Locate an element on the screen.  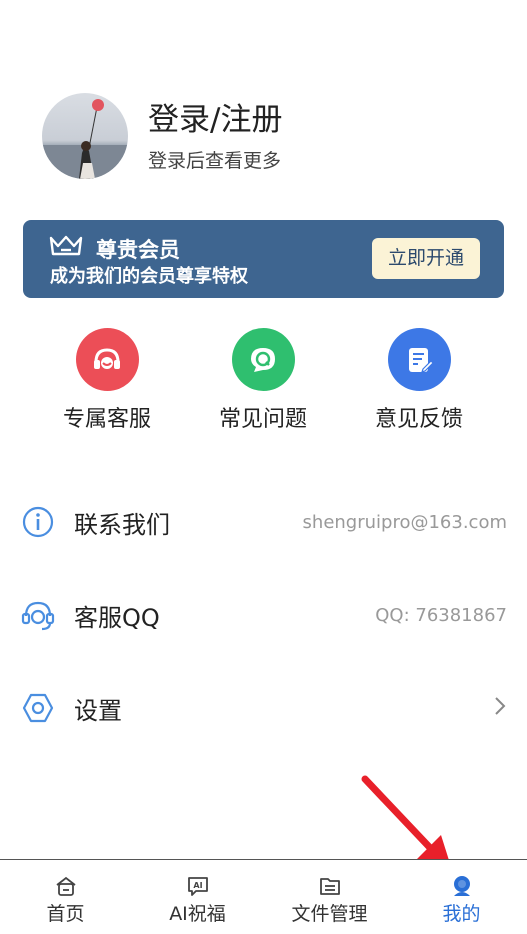
tab-file-manager: 文件管理 is located at coordinates (329, 897).